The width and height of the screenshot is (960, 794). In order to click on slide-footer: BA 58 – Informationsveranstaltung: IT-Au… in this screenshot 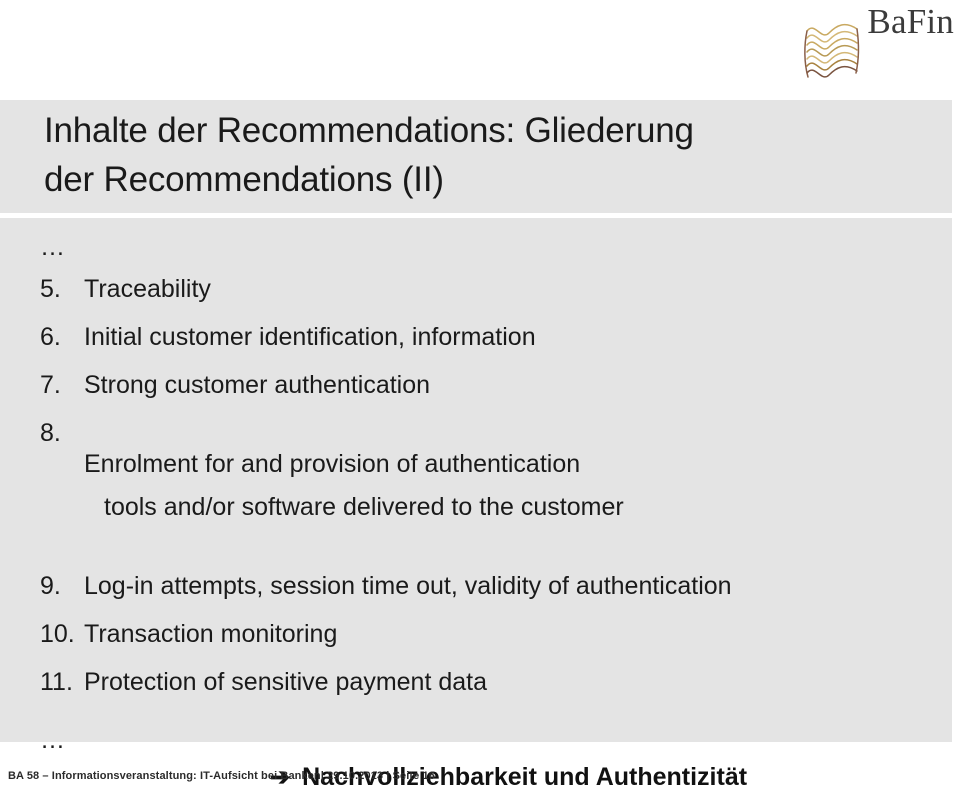, I will do `click(221, 776)`.